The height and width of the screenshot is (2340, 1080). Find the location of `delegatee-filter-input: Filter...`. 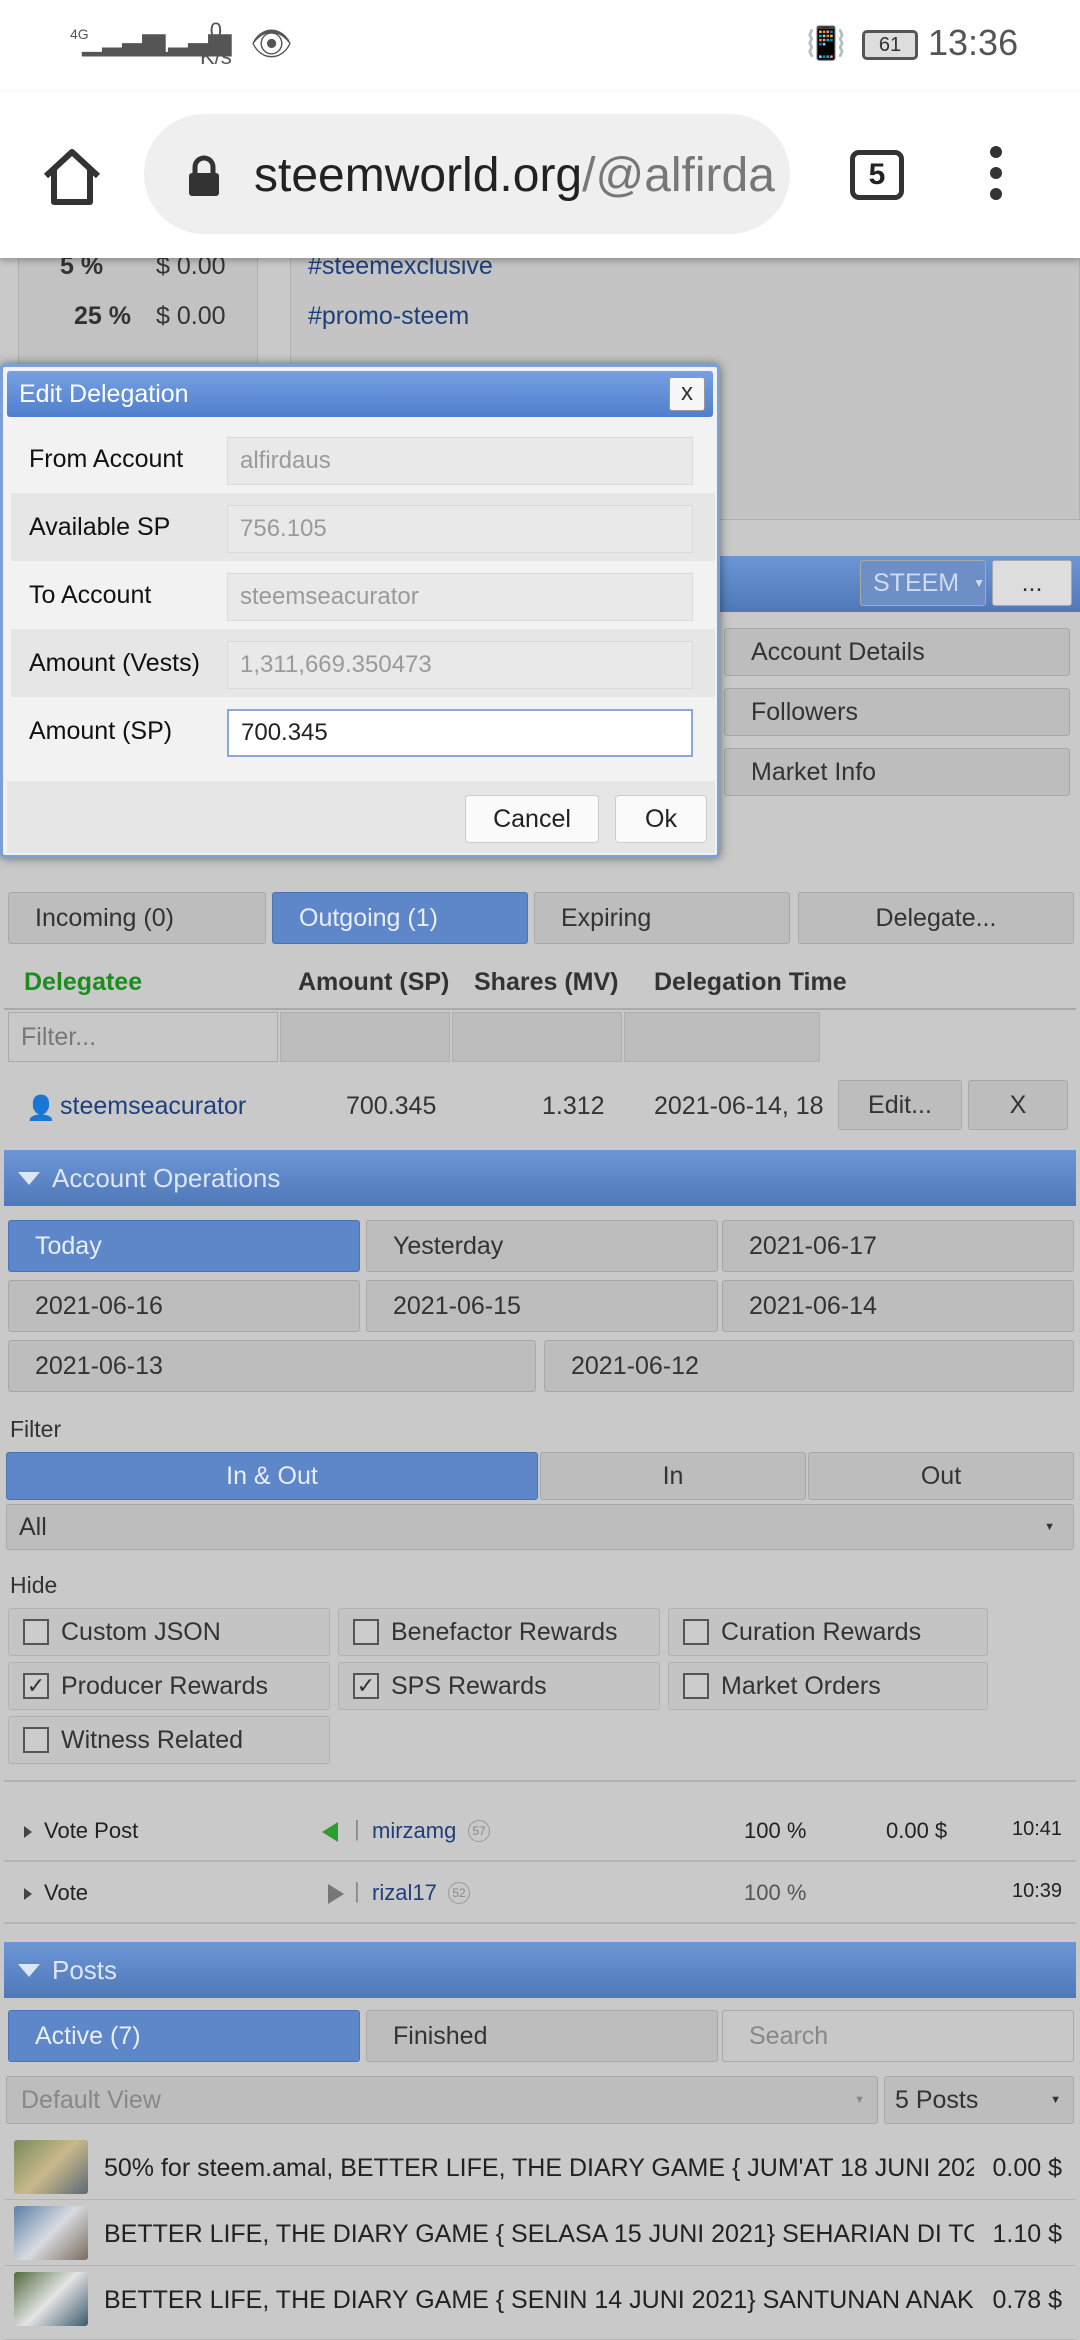

delegatee-filter-input: Filter... is located at coordinates (143, 1037).